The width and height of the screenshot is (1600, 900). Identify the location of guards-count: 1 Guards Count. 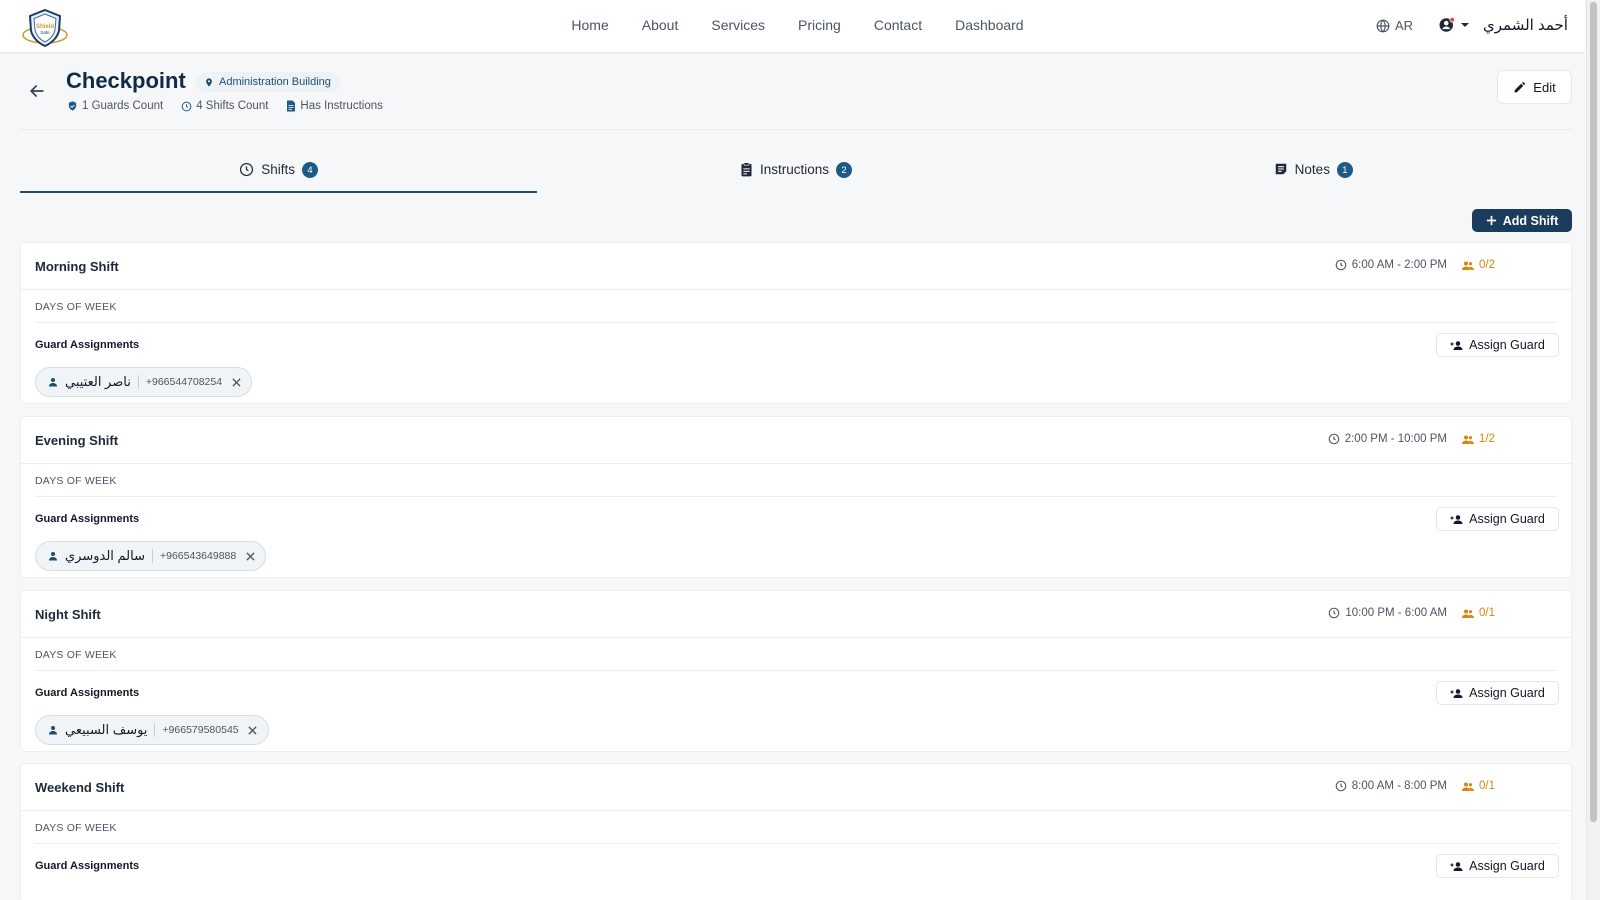
(115, 106).